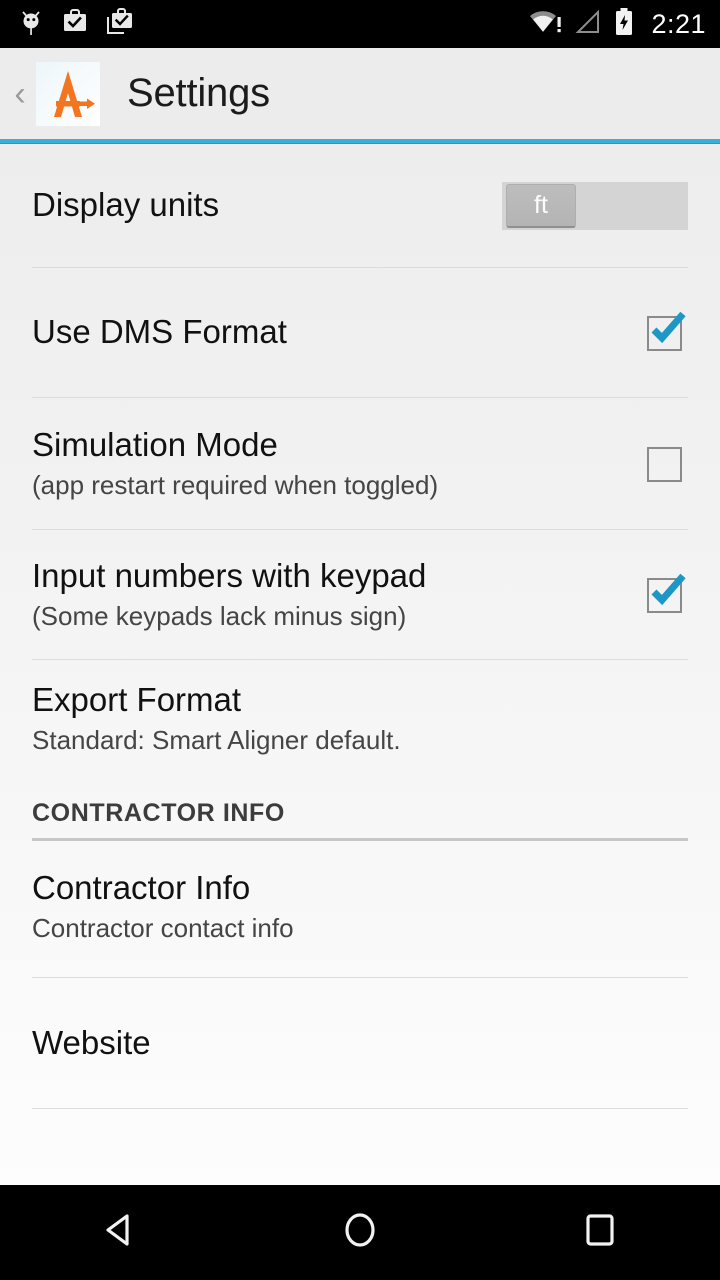 This screenshot has width=720, height=1280. What do you see at coordinates (198, 93) in the screenshot?
I see `page-title: Settings` at bounding box center [198, 93].